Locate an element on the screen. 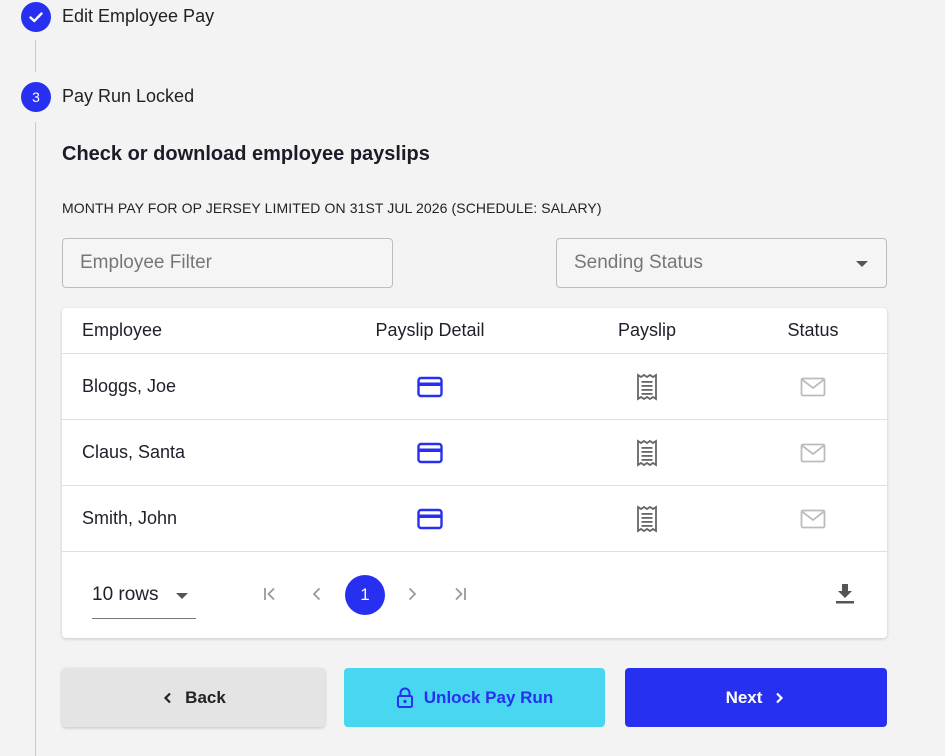  next-page-button is located at coordinates (412, 594).